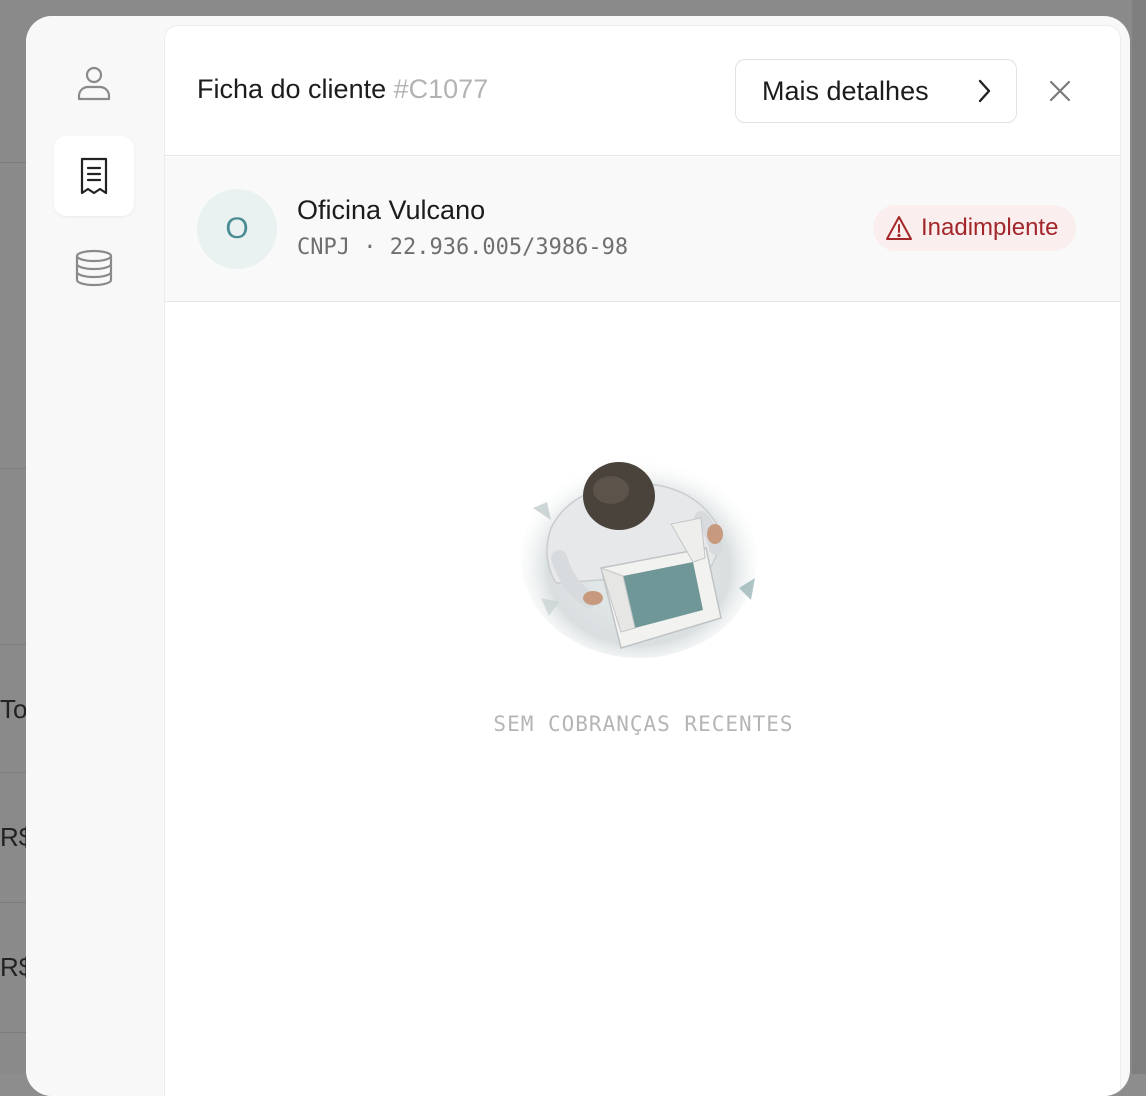 This screenshot has height=1096, width=1146. I want to click on rail-tab-profile, so click(94, 84).